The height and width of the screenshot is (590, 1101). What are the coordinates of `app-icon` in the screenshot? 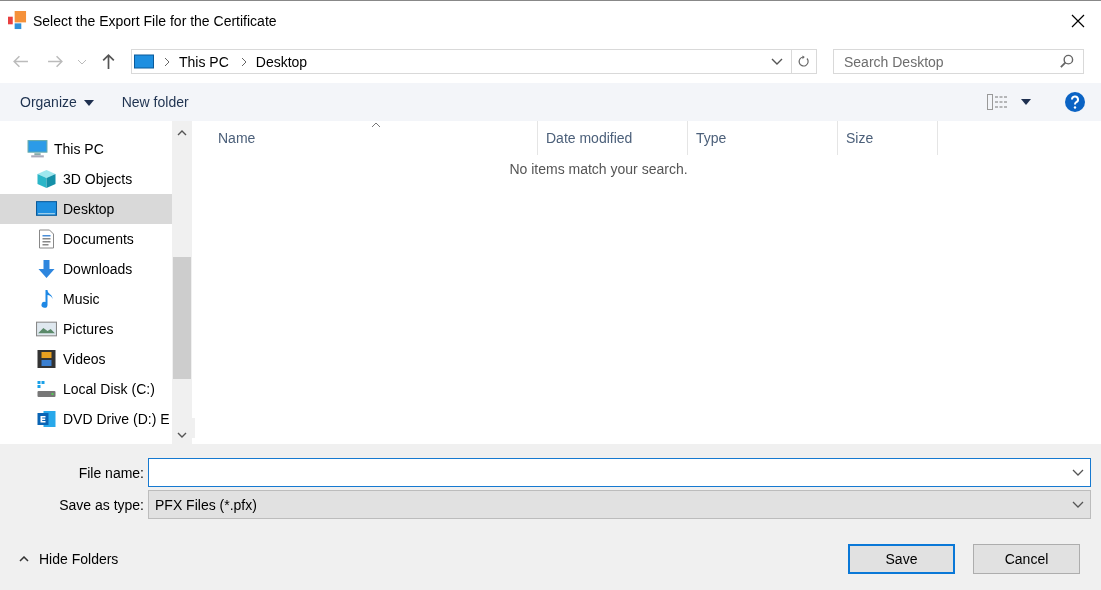 It's located at (17, 20).